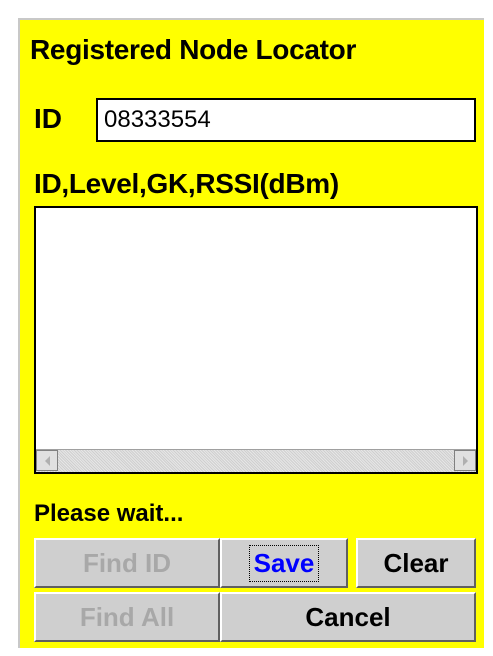 The image size is (493, 656). I want to click on page-title: Registered Node Locator, so click(193, 49).